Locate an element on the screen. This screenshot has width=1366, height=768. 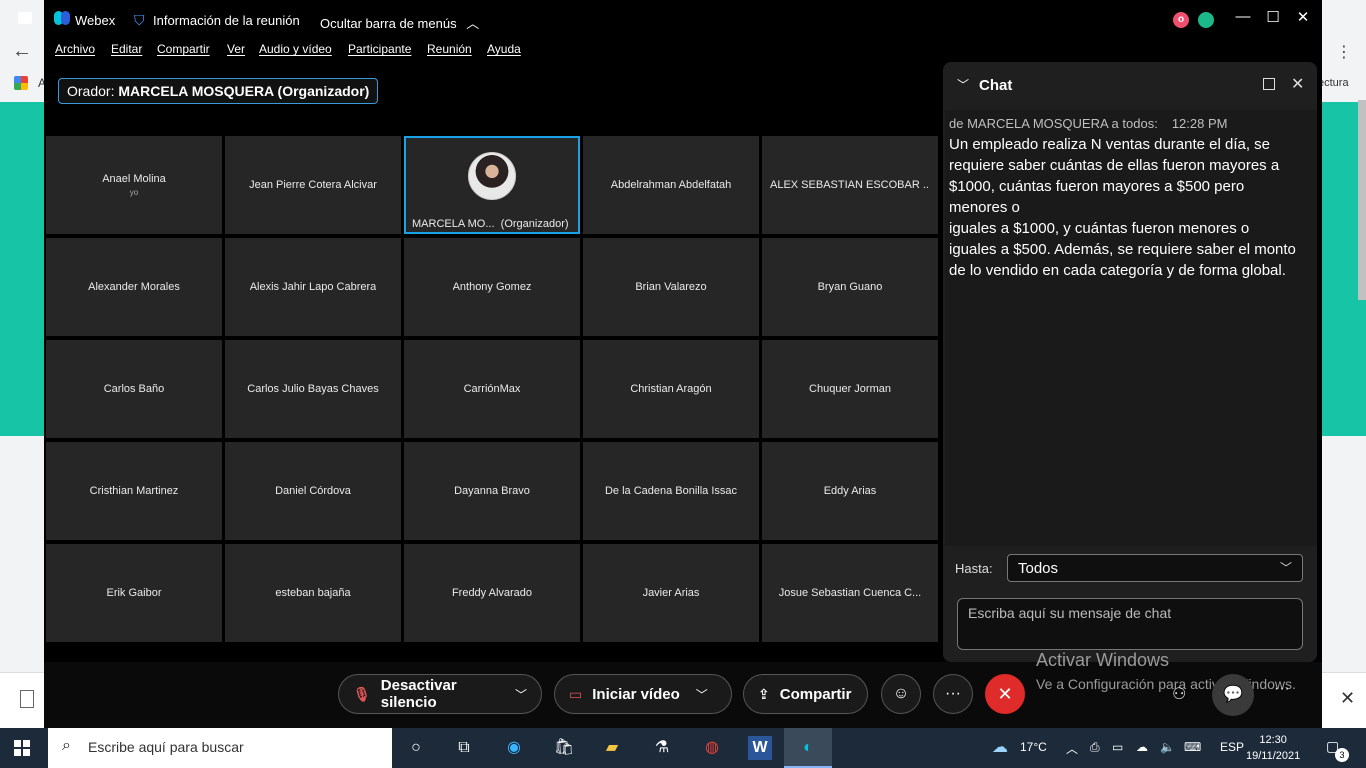
taskbar-search-input: ⌕ Escribe aquí para buscar is located at coordinates (220, 748).